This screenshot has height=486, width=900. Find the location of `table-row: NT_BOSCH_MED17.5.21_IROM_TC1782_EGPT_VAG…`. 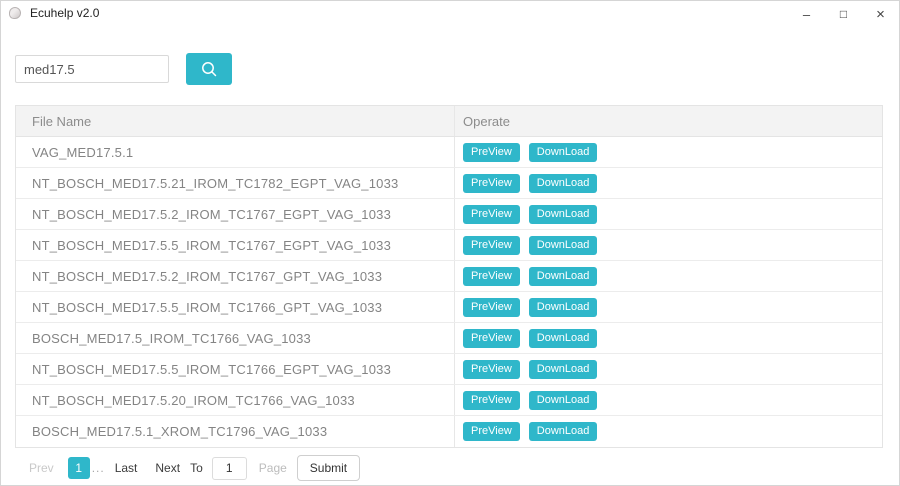

table-row: NT_BOSCH_MED17.5.21_IROM_TC1782_EGPT_VAG… is located at coordinates (449, 183).